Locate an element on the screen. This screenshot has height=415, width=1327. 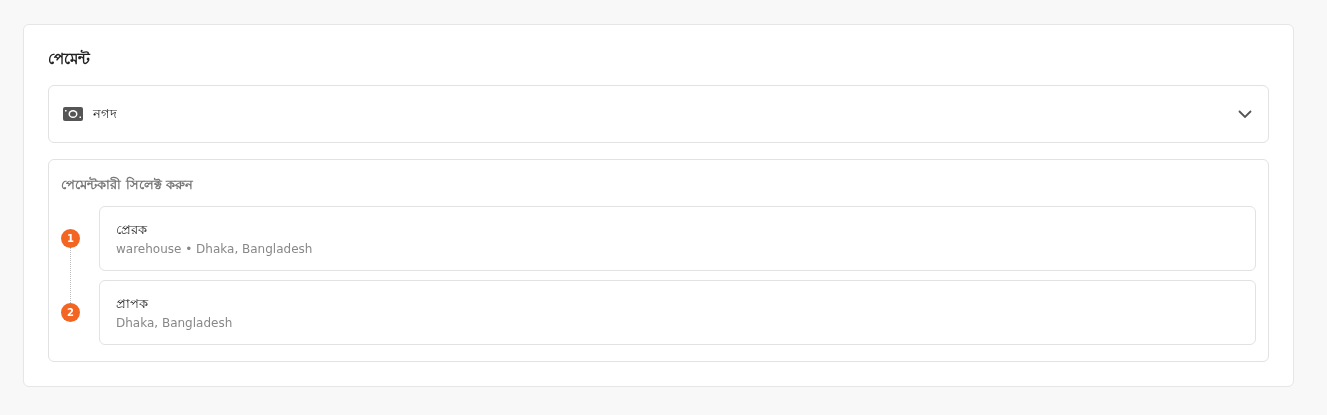
payer-option: প্রেরক warehouse • Dhaka, Bangladesh is located at coordinates (677, 238).